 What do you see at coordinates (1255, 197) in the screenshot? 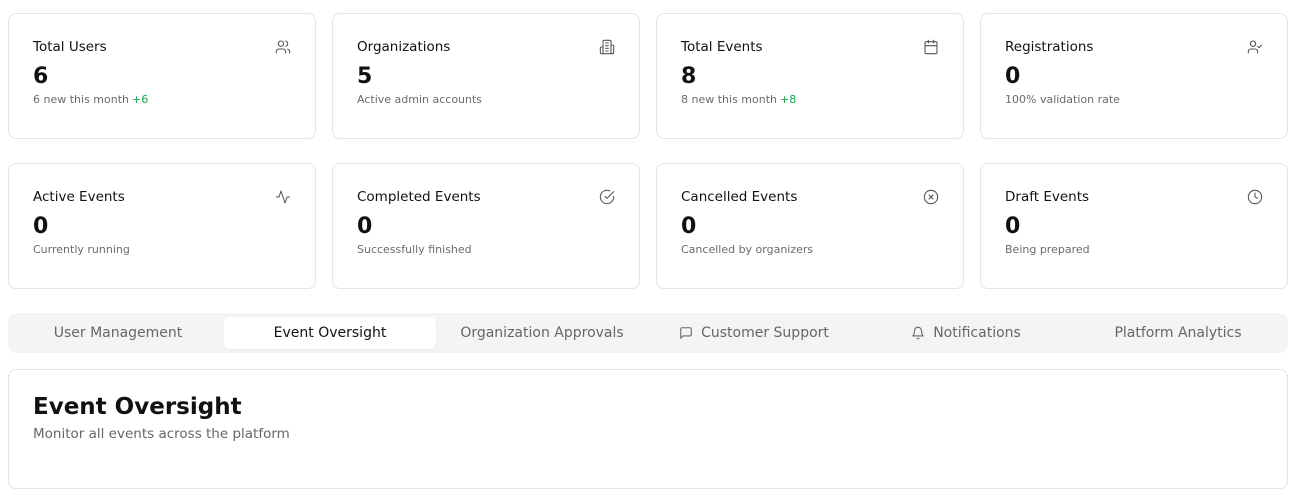
I see `clock-icon` at bounding box center [1255, 197].